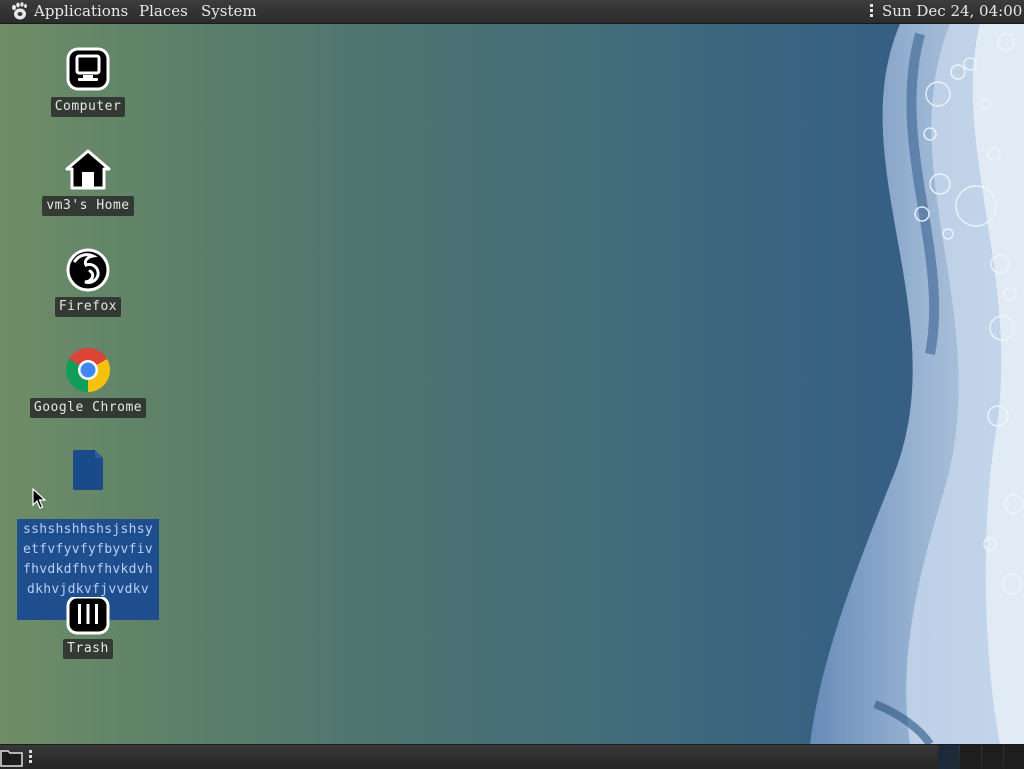 This screenshot has width=1024, height=769. Describe the element at coordinates (163, 11) in the screenshot. I see `menu-places: Places` at that location.